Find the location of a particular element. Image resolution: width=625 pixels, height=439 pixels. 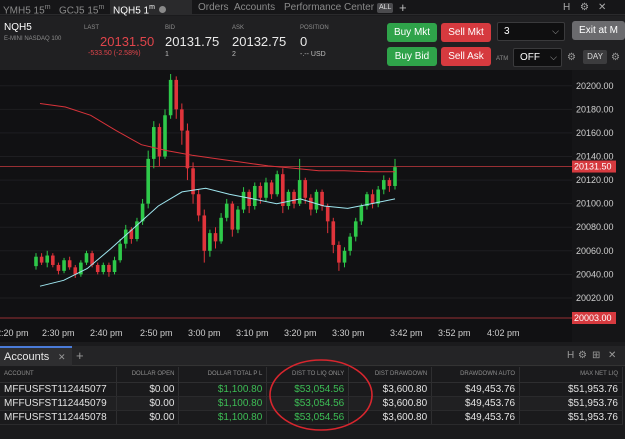

x-tick-label: 3:52 pm is located at coordinates (454, 333).